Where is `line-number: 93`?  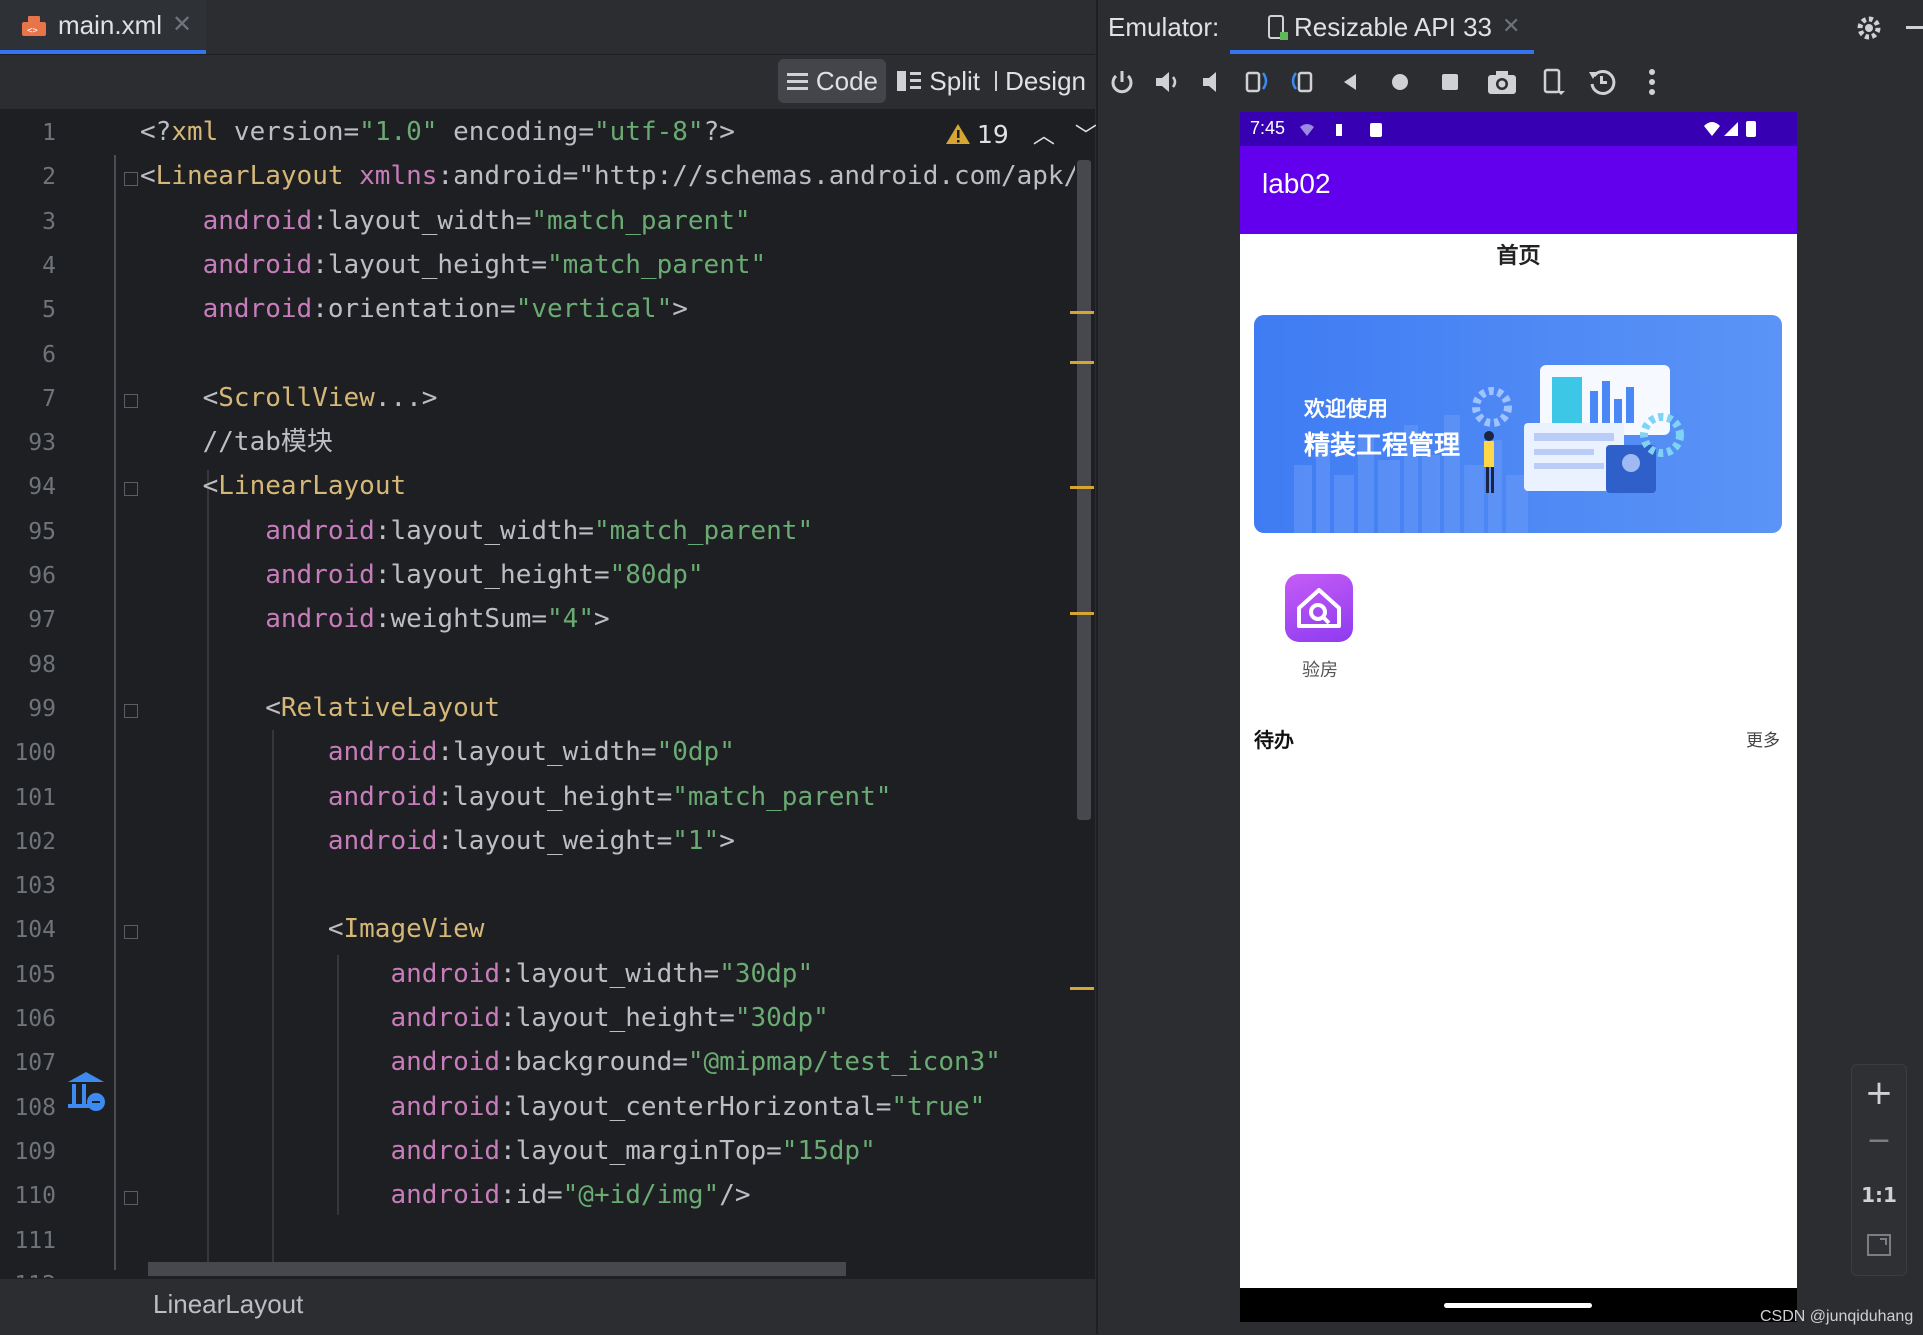
line-number: 93 is located at coordinates (28, 443).